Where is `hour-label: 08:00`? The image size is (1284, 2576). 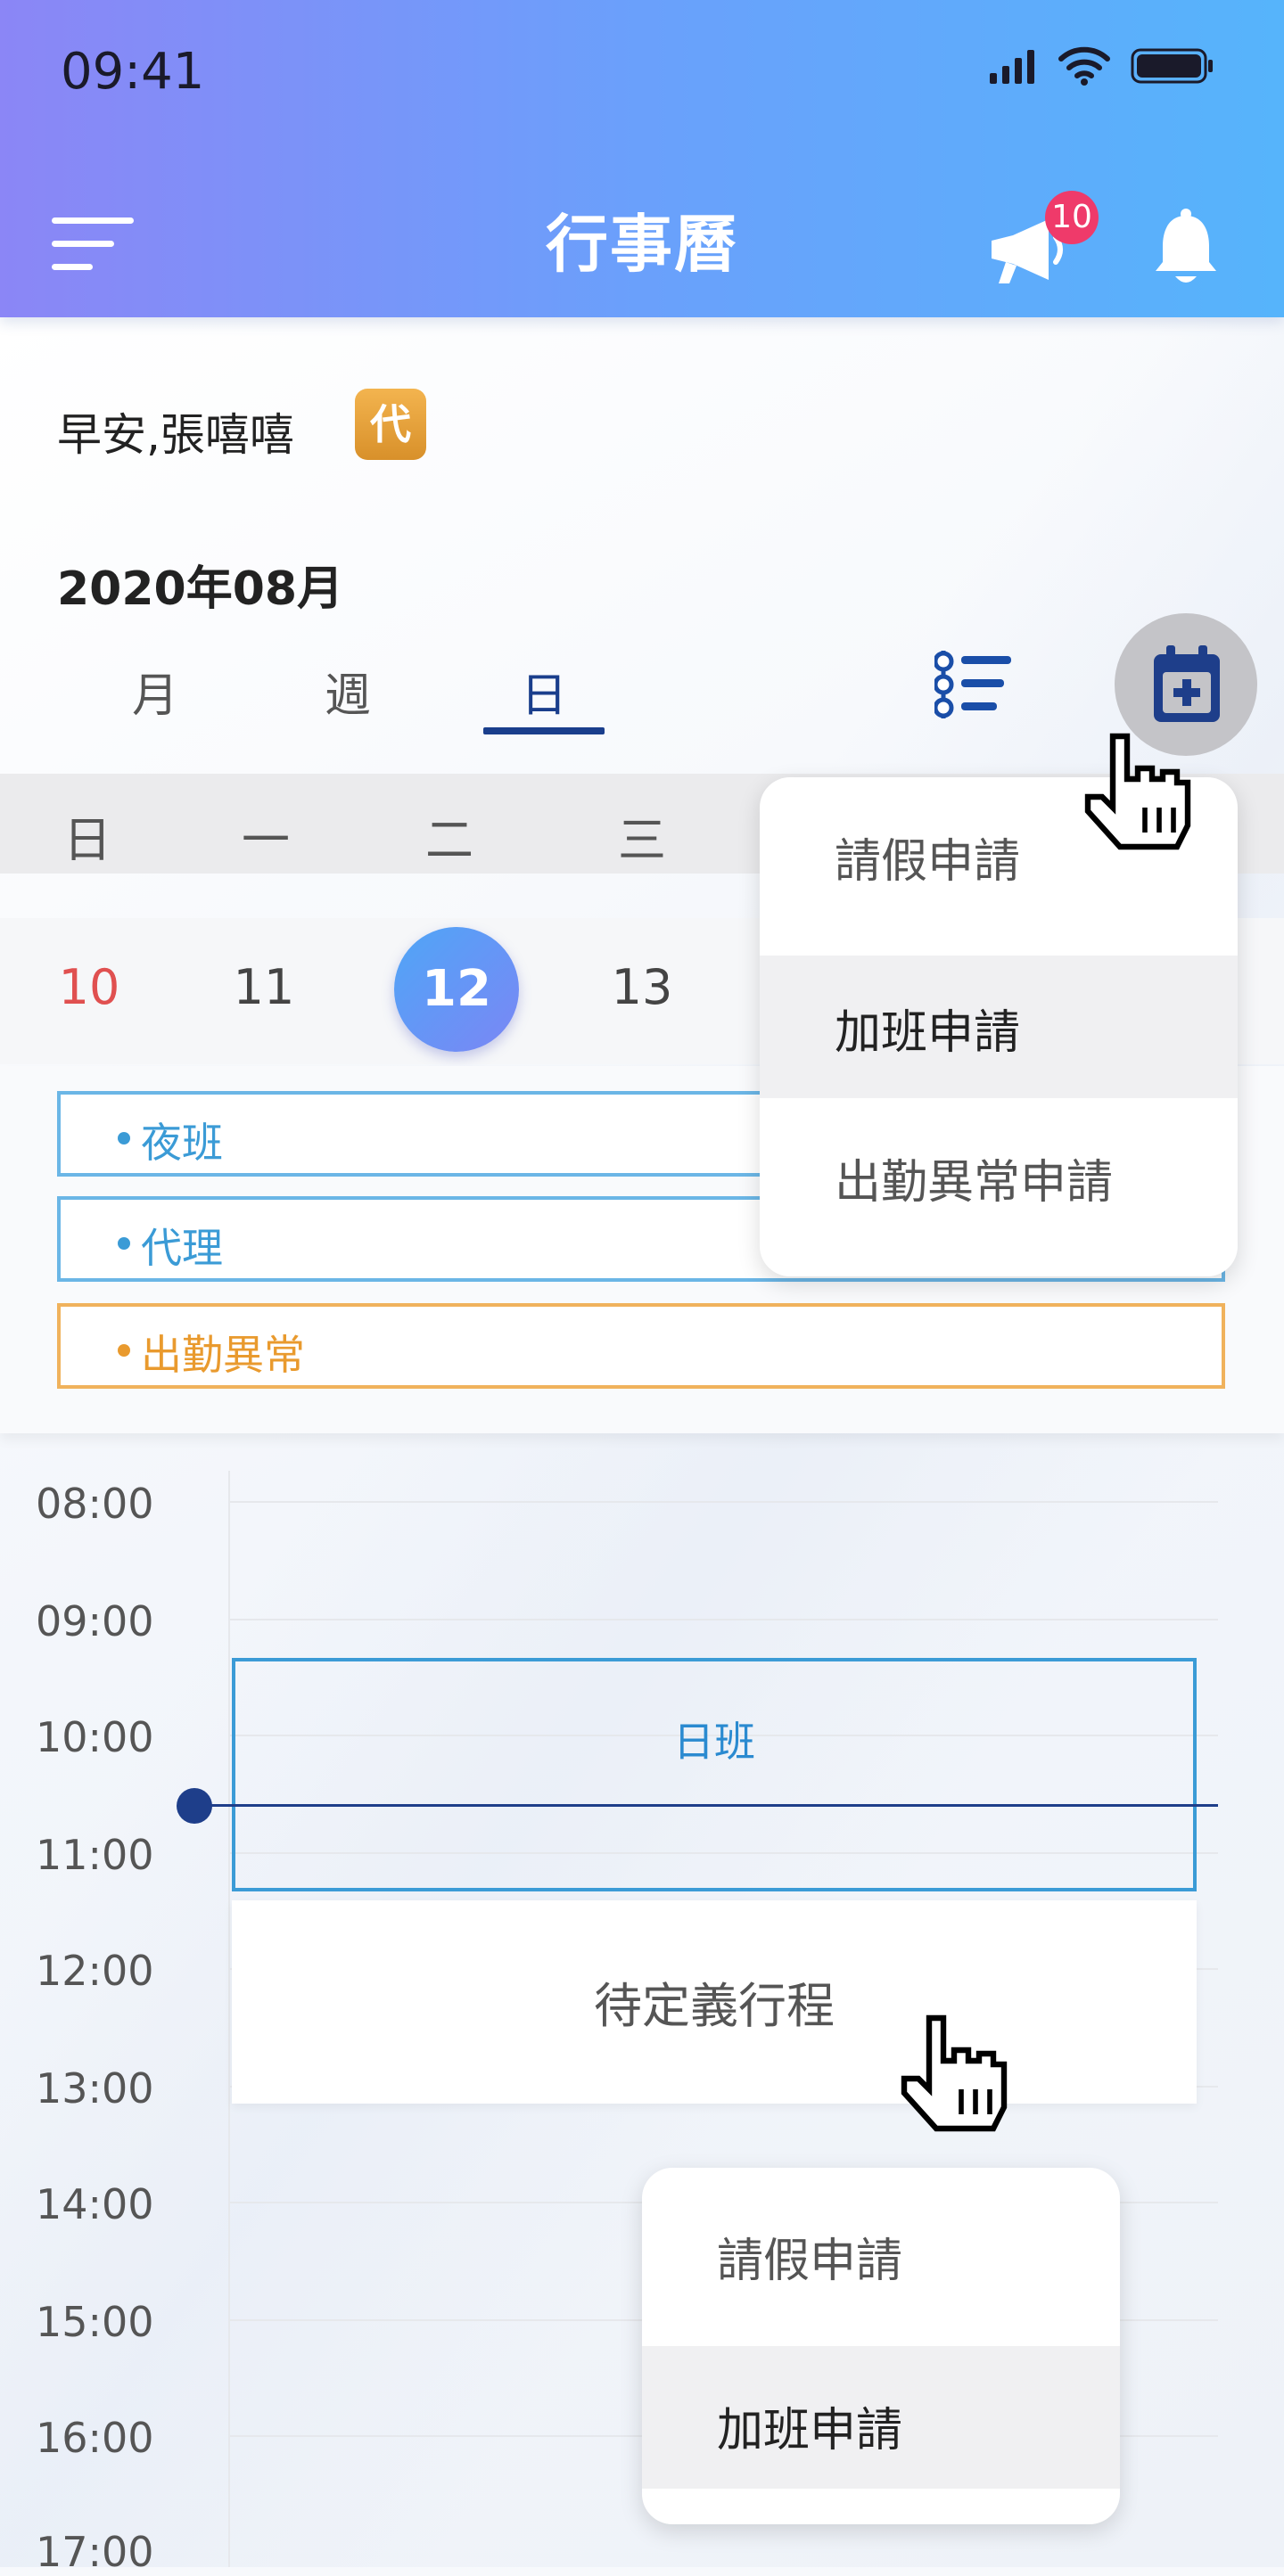
hour-label: 08:00 is located at coordinates (95, 1504).